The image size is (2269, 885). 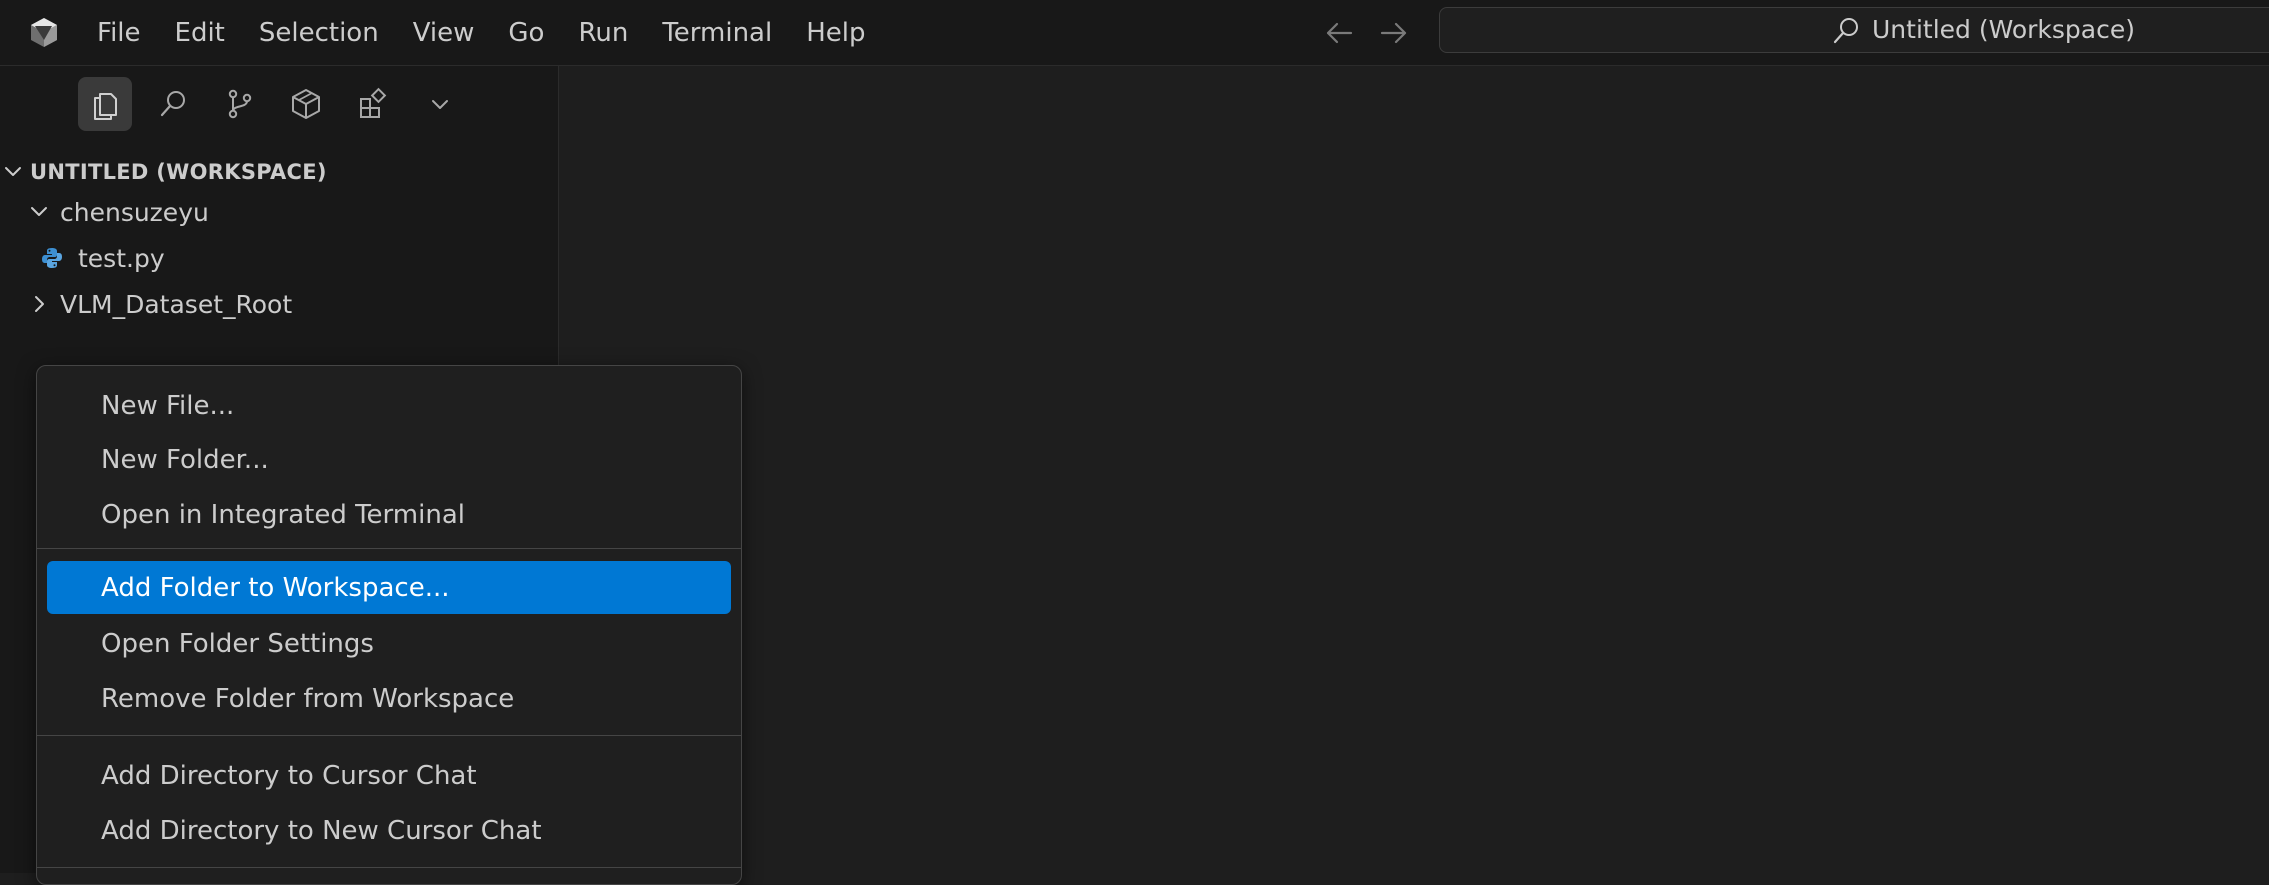 I want to click on cursor-logo-icon, so click(x=44, y=32).